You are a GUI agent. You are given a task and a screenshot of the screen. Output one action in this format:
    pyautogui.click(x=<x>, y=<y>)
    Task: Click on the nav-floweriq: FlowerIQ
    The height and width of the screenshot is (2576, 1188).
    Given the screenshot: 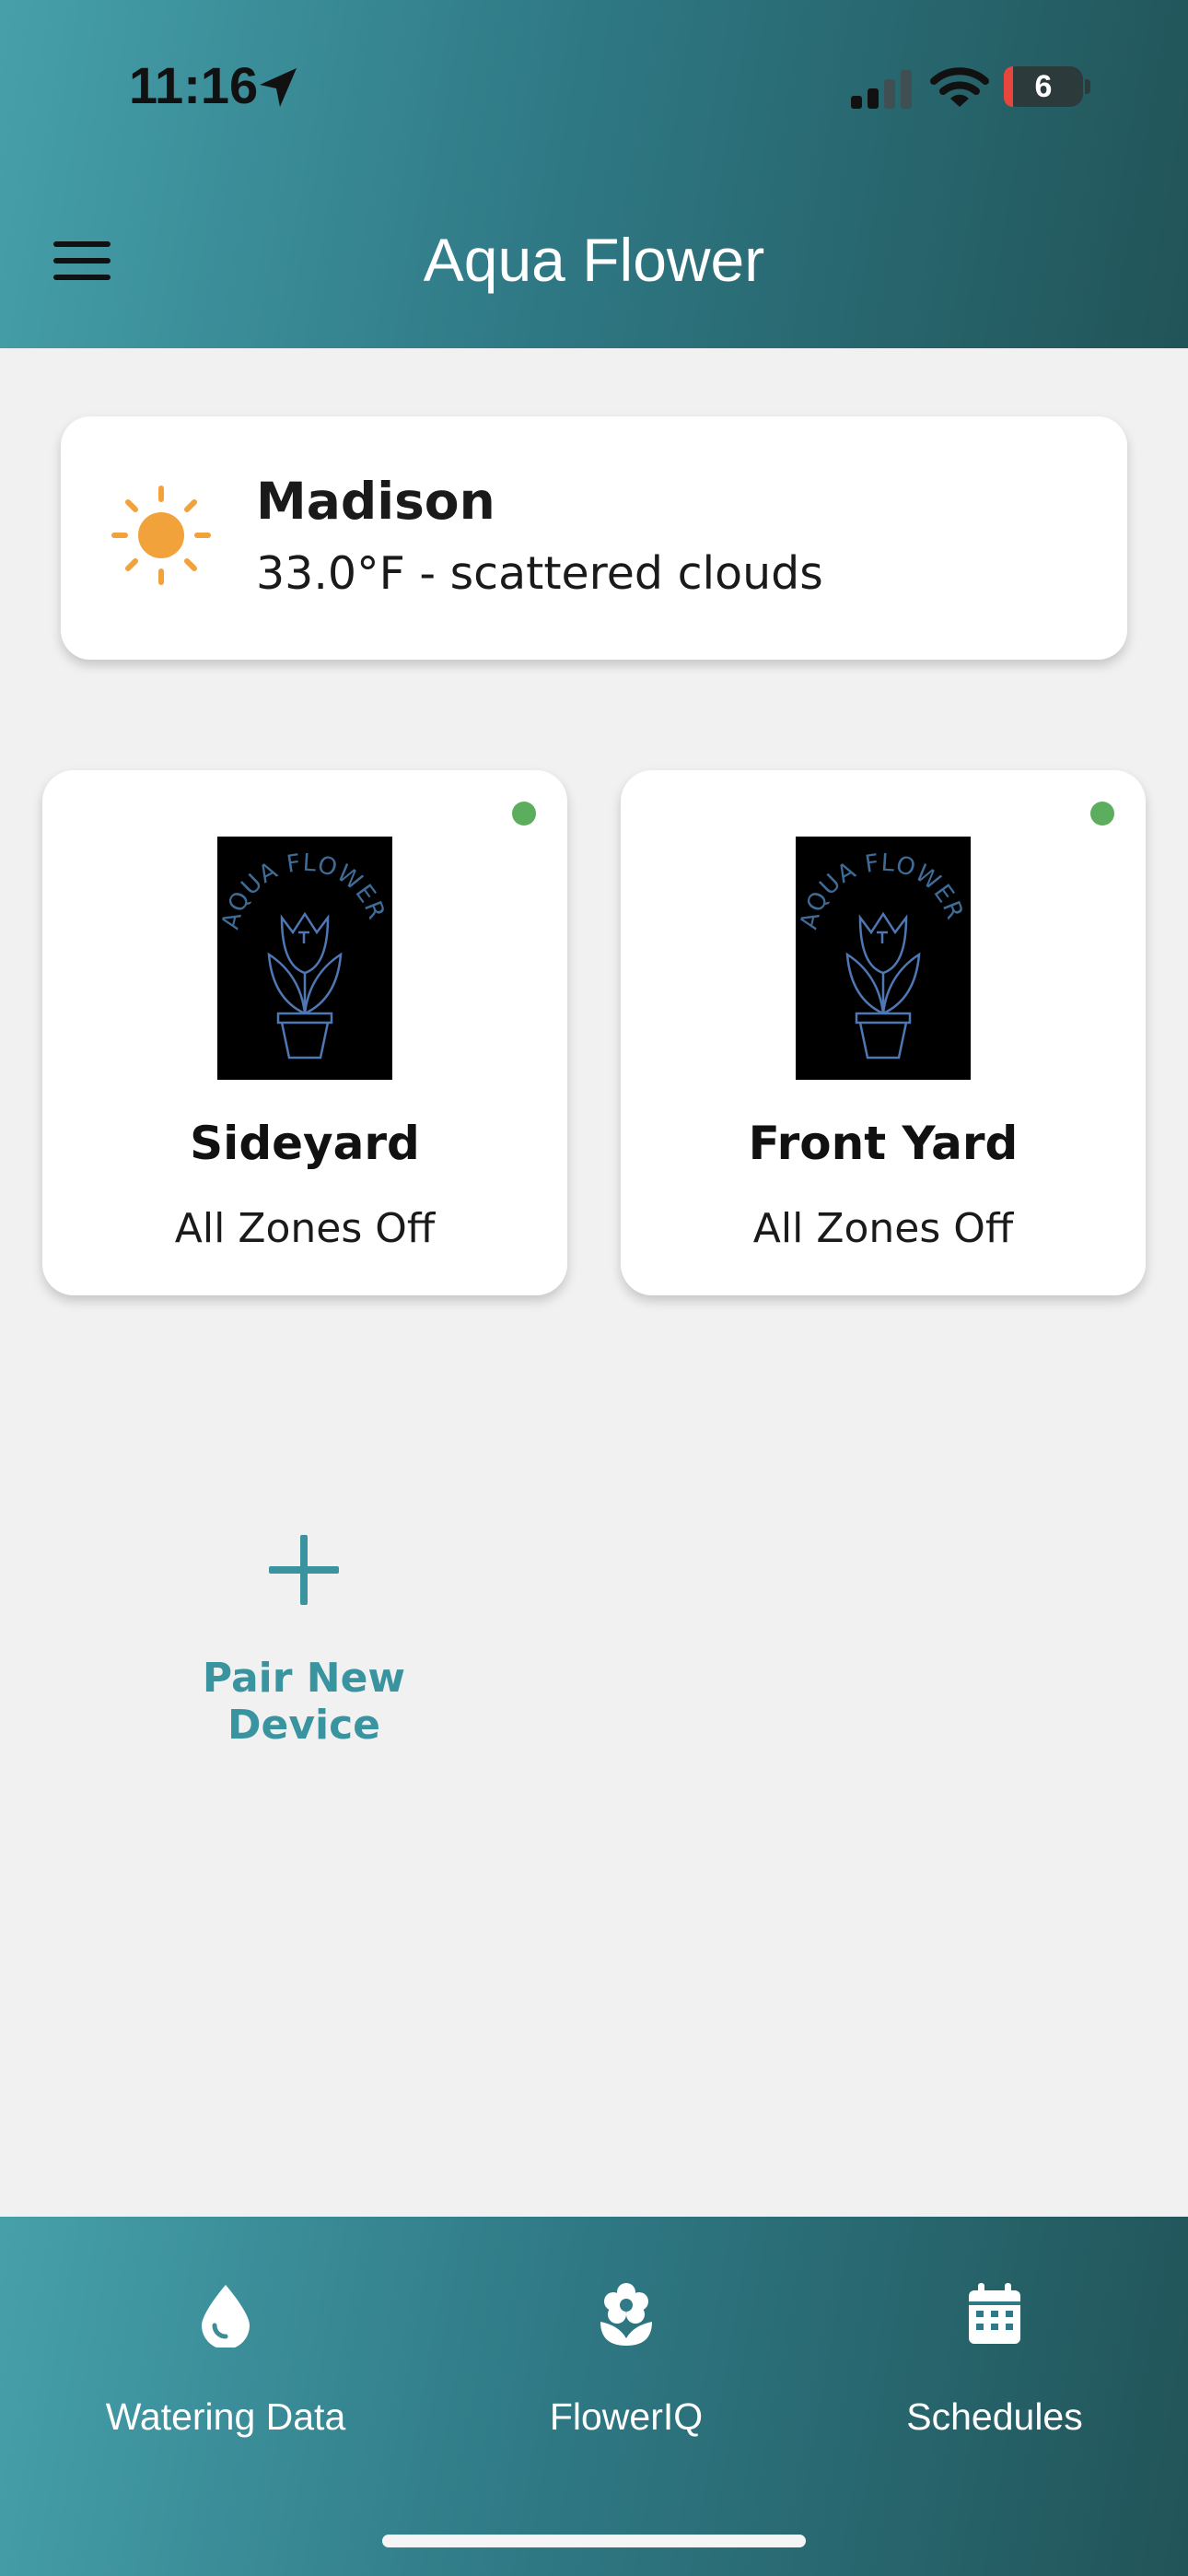 What is the action you would take?
    pyautogui.click(x=626, y=2373)
    